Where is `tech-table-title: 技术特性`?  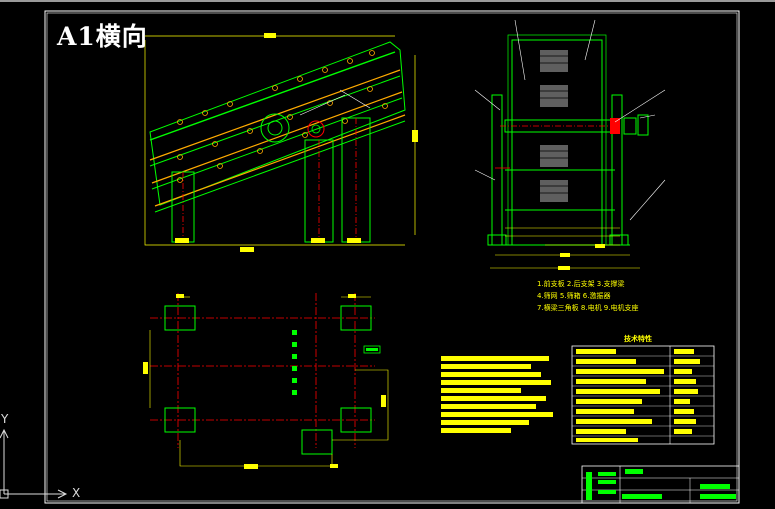
tech-table-title: 技术特性 is located at coordinates (638, 339).